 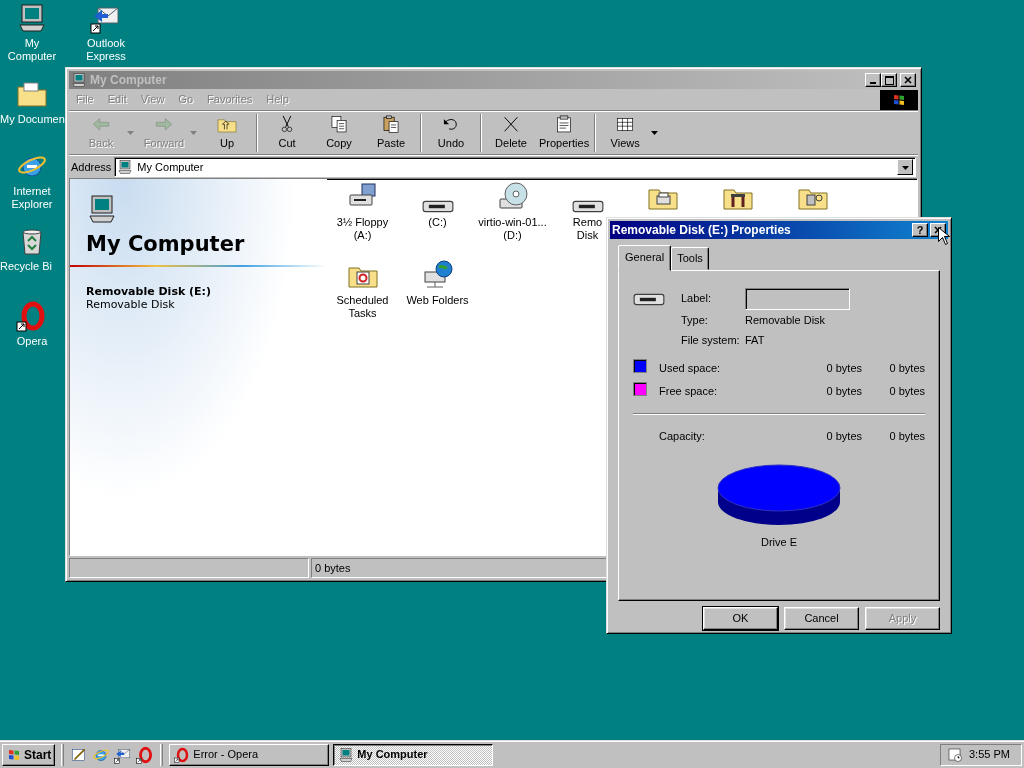 What do you see at coordinates (32, 180) in the screenshot?
I see `desktop-shortcut: Internet Explorer` at bounding box center [32, 180].